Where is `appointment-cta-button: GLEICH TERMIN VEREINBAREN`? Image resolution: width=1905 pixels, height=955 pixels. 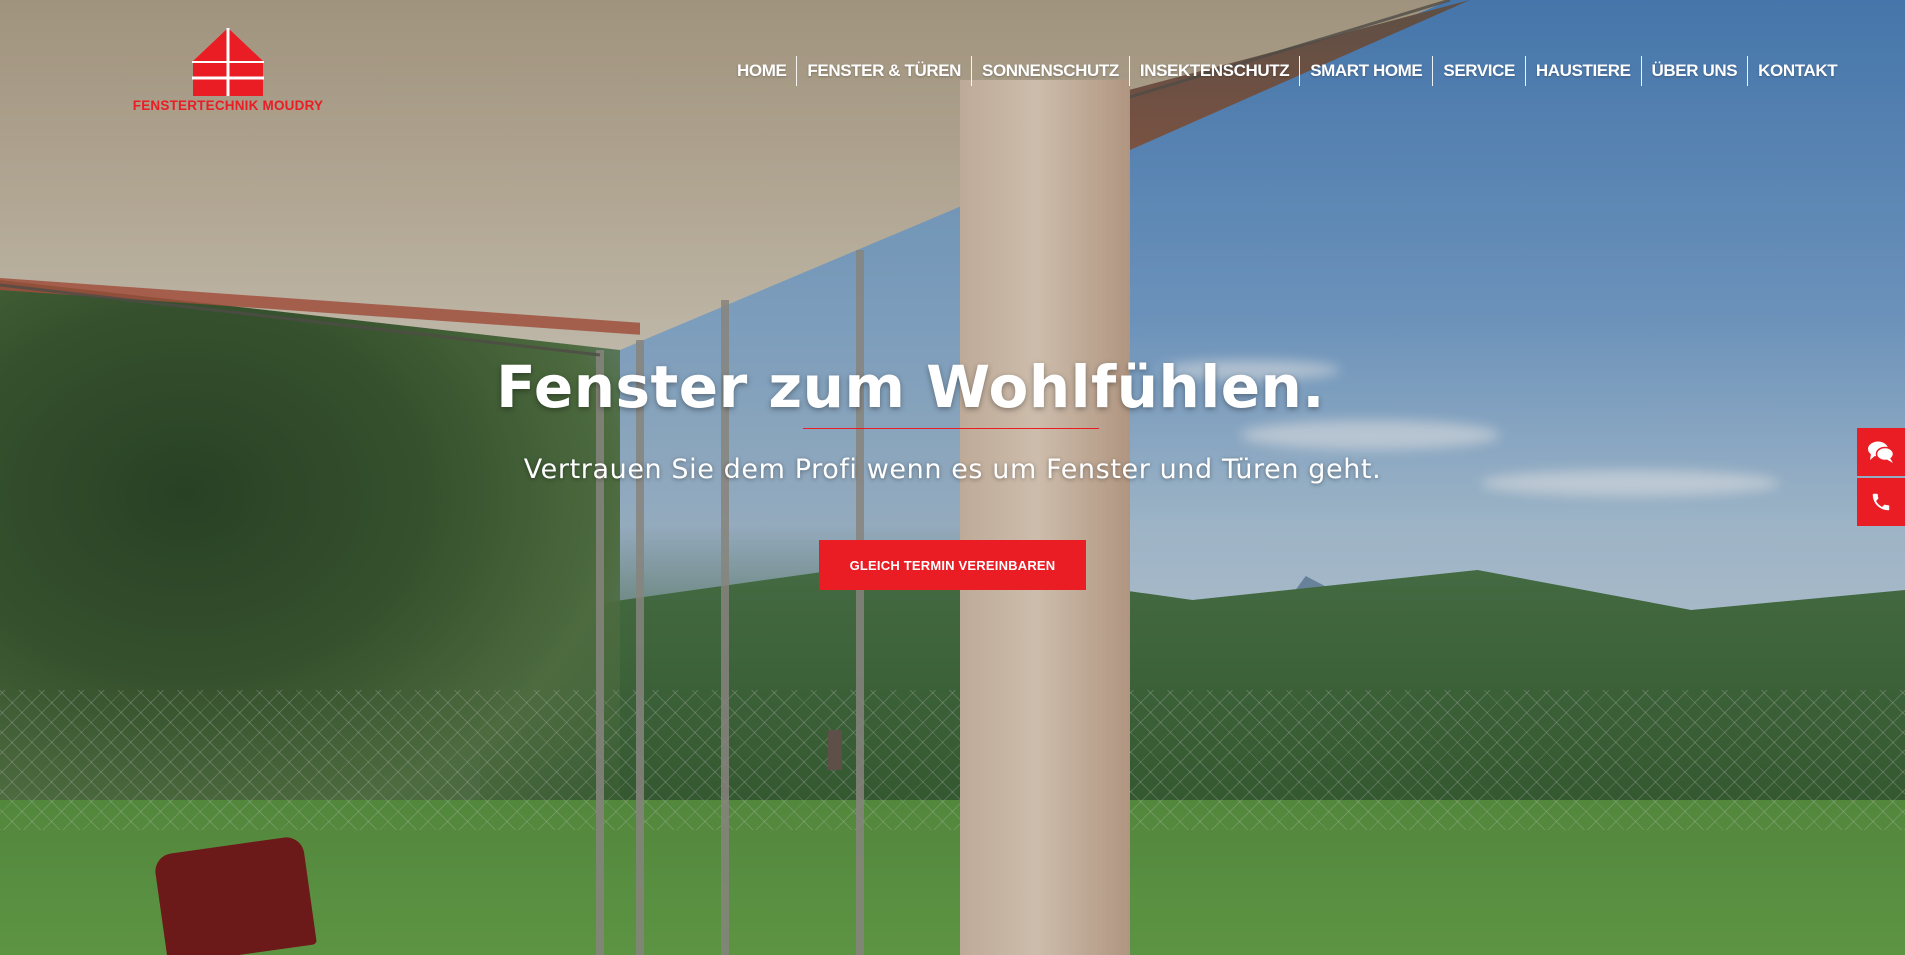 appointment-cta-button: GLEICH TERMIN VEREINBAREN is located at coordinates (952, 565).